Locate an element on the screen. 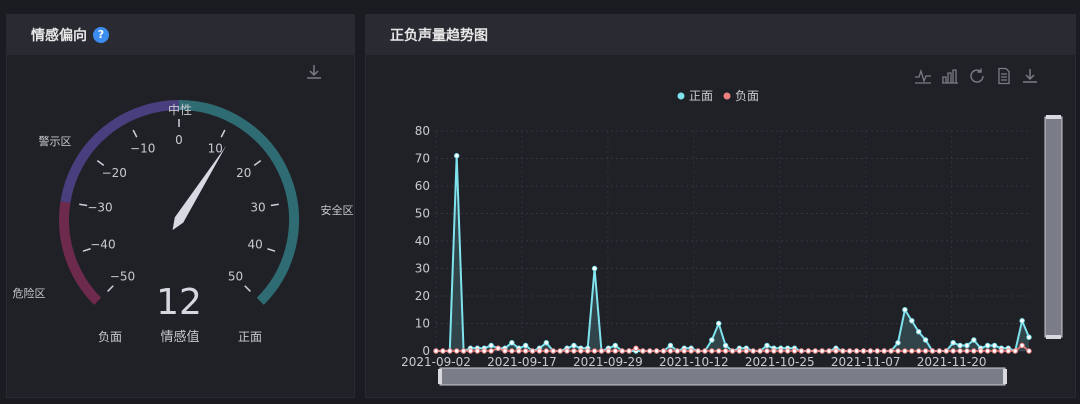 This screenshot has height=404, width=1080. y-zoom-handle-top is located at coordinates (1053, 117).